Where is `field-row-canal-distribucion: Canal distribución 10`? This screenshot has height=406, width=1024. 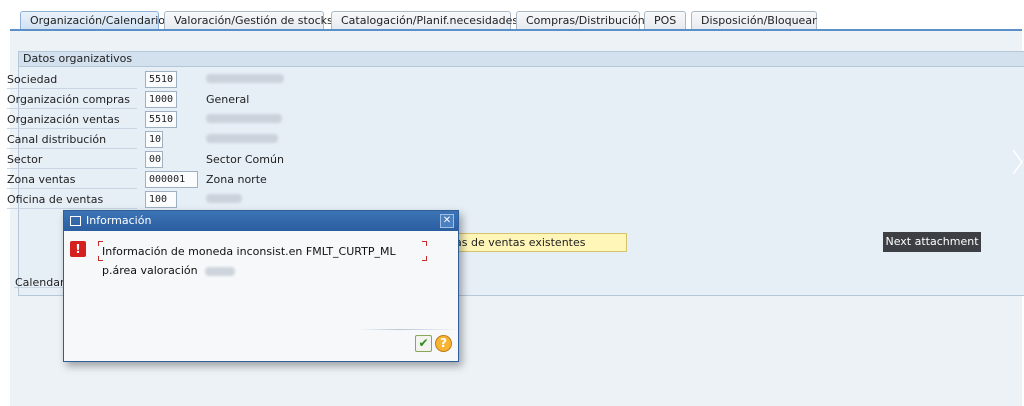
field-row-canal-distribucion: Canal distribución 10 is located at coordinates (307, 140).